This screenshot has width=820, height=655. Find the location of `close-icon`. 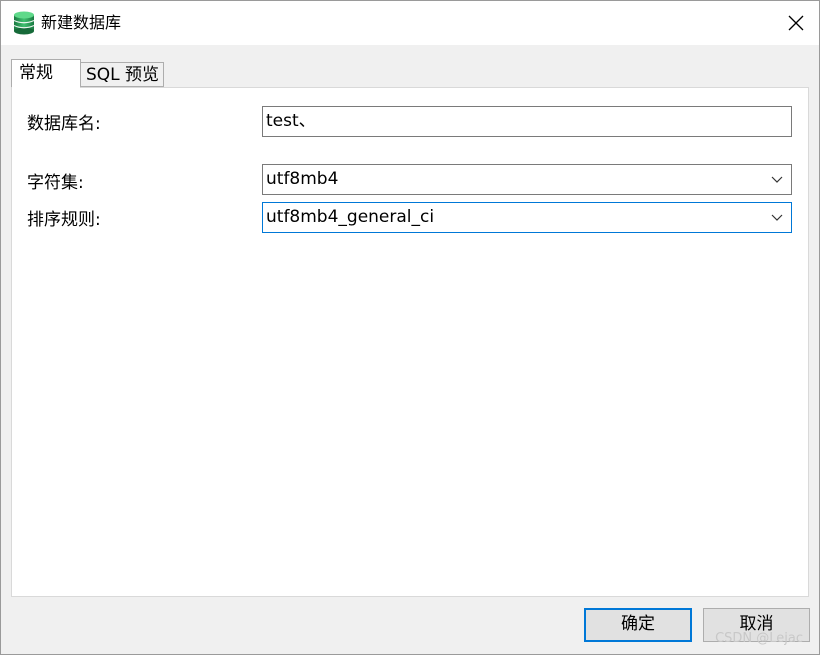

close-icon is located at coordinates (796, 23).